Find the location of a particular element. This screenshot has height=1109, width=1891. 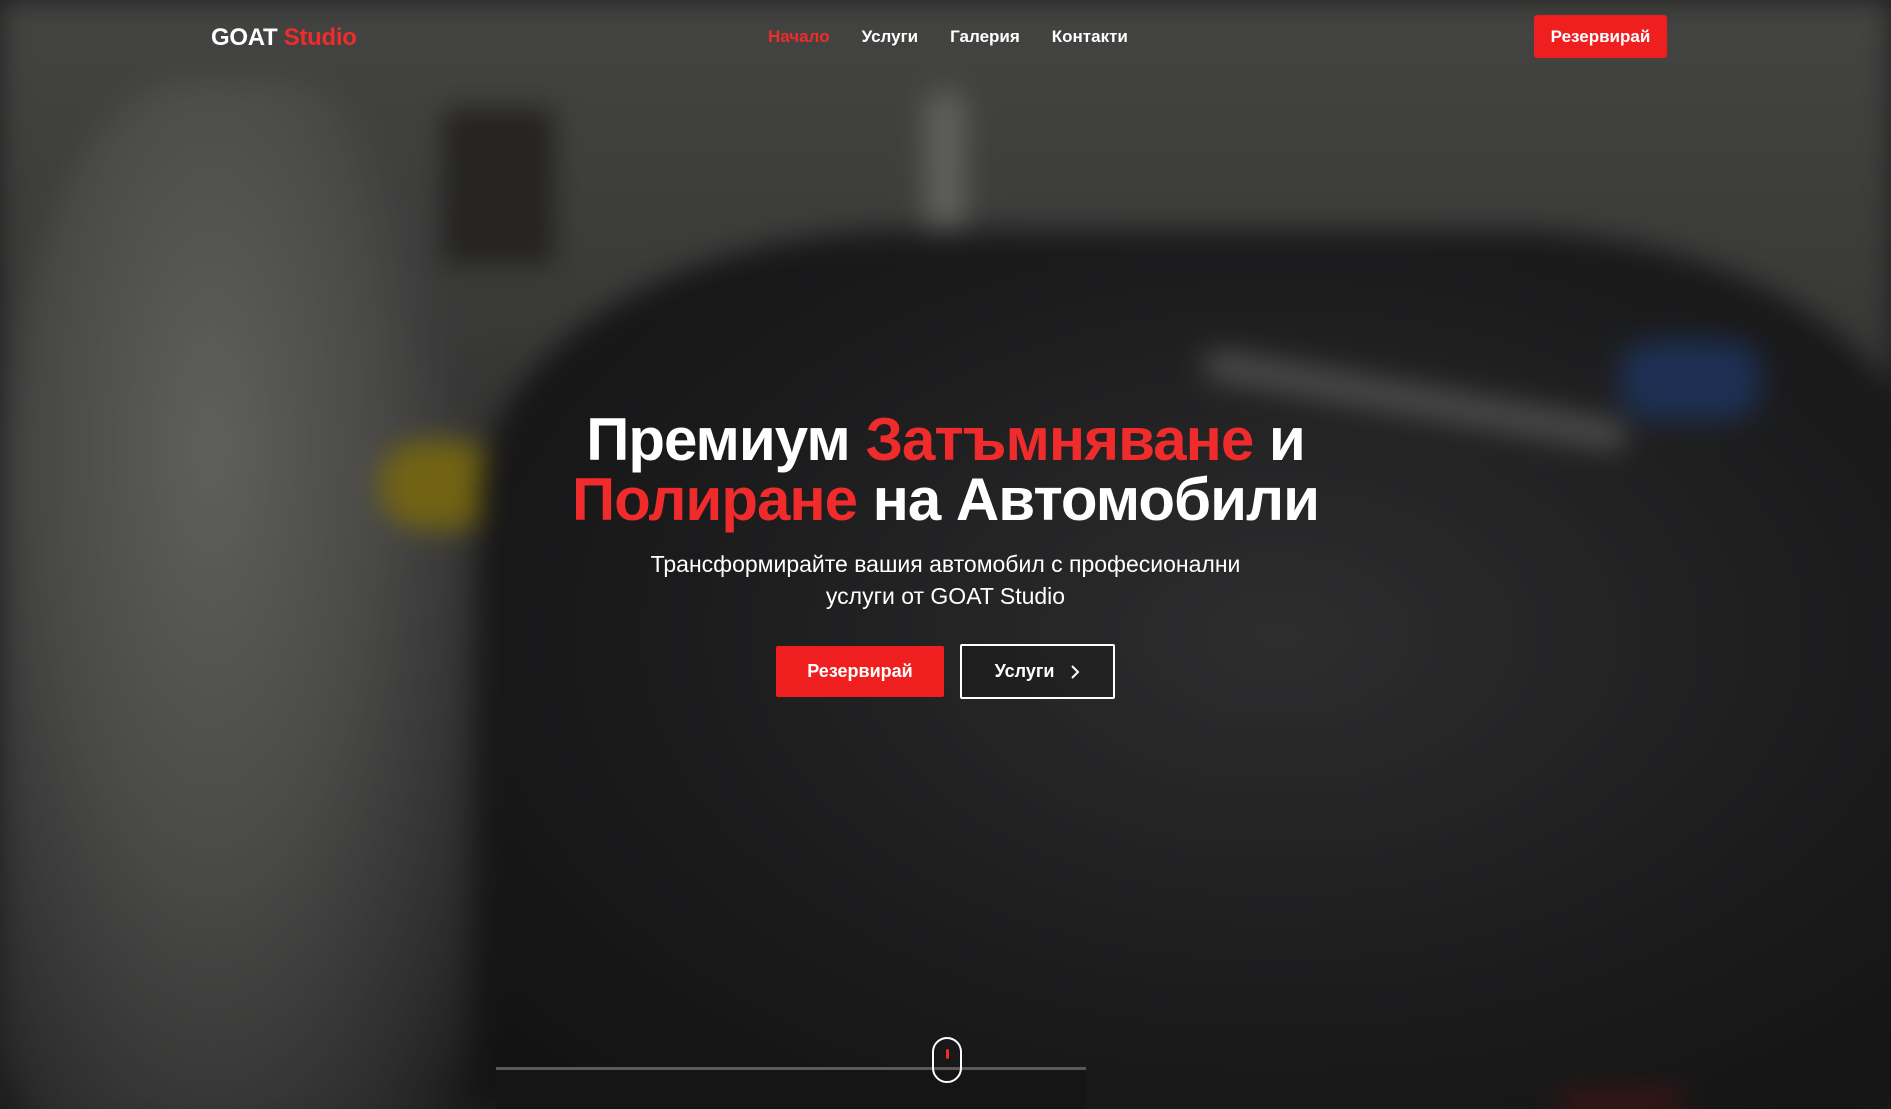

brand-name-primary: GOAT is located at coordinates (244, 37).